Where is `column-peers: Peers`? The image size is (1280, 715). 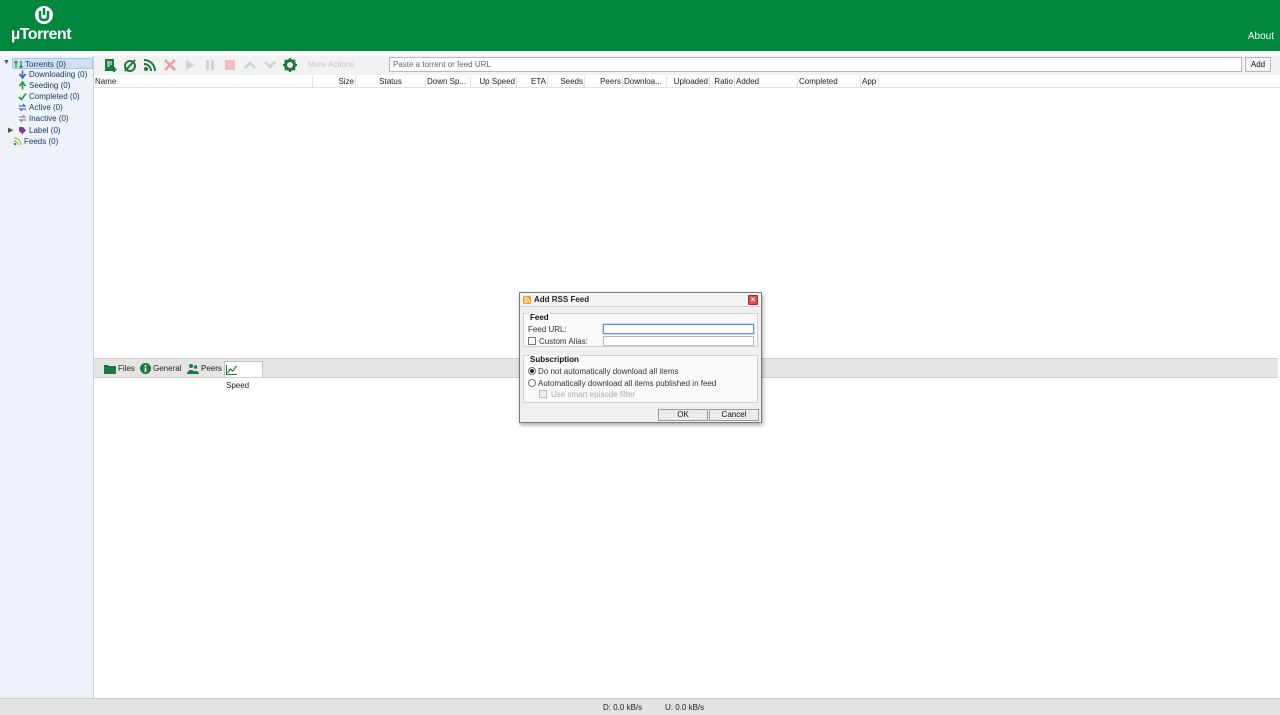 column-peers: Peers is located at coordinates (604, 82).